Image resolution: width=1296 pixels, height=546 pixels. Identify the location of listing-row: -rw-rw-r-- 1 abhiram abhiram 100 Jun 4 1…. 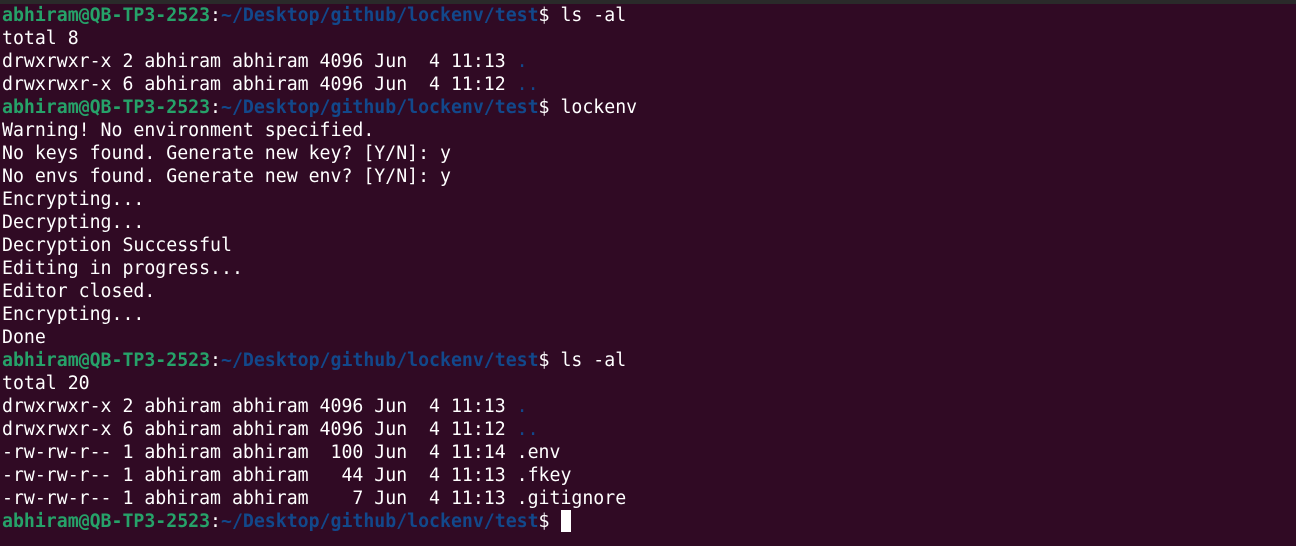
(649, 452).